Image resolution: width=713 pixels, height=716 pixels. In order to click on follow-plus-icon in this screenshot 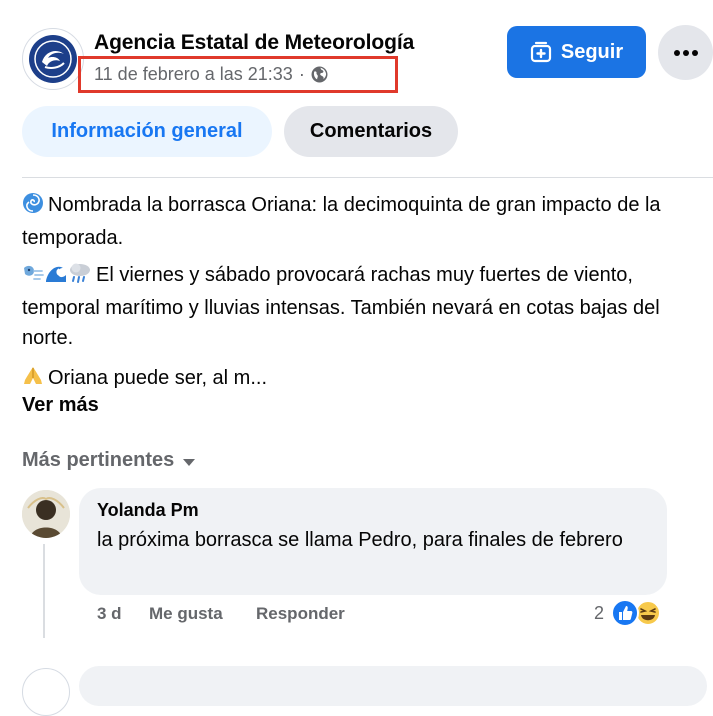, I will do `click(541, 52)`.